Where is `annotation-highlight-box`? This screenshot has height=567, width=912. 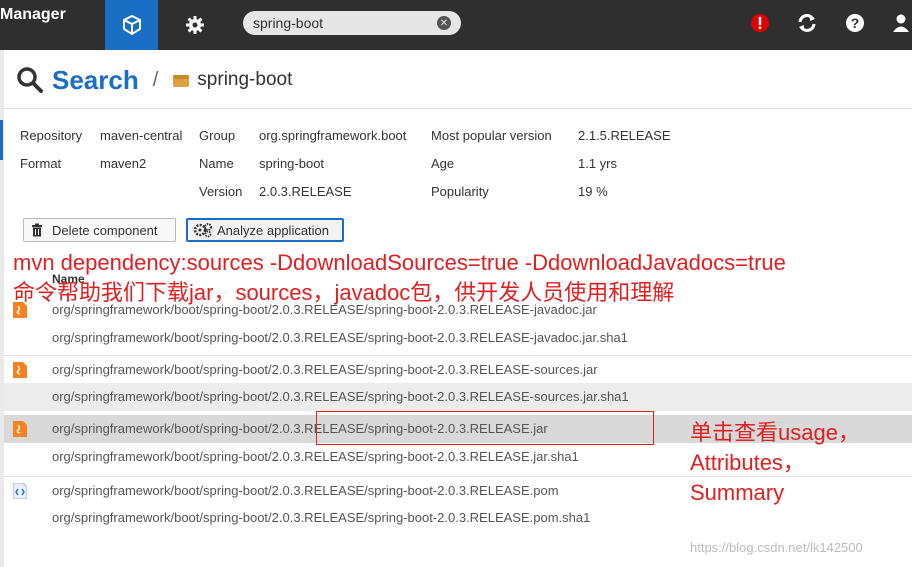 annotation-highlight-box is located at coordinates (485, 428).